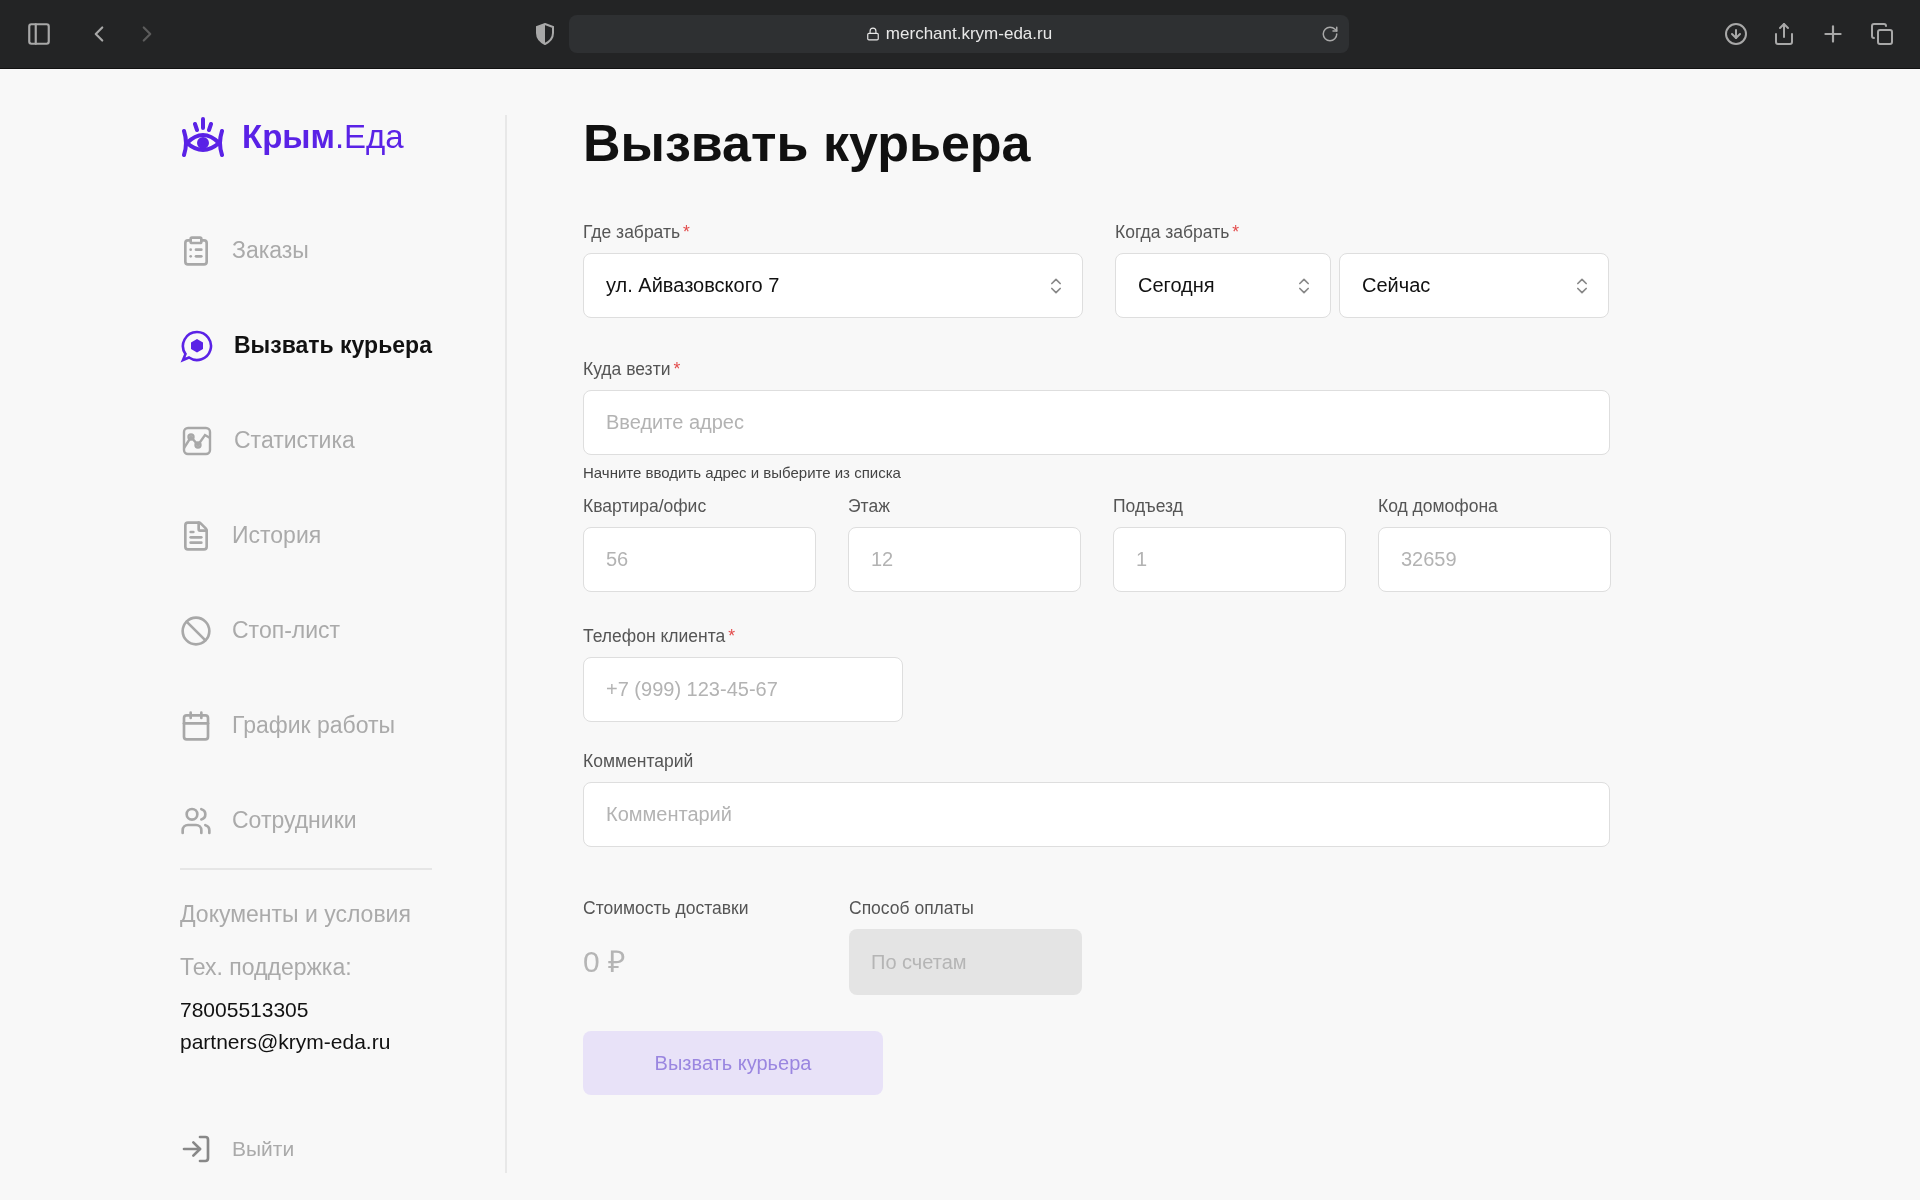 This screenshot has height=1200, width=1920. What do you see at coordinates (325, 535) in the screenshot?
I see `nav-item: История` at bounding box center [325, 535].